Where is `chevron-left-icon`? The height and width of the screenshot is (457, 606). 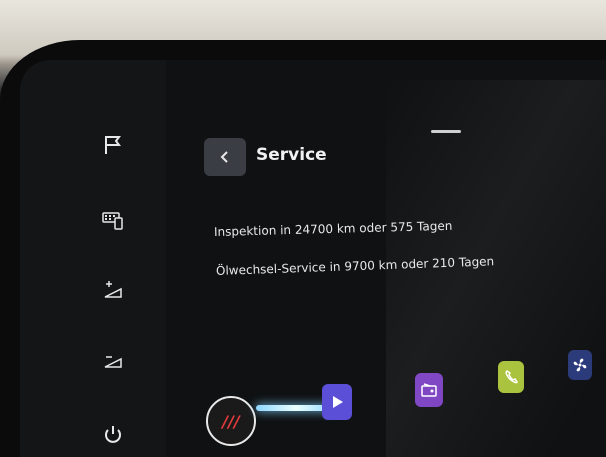 chevron-left-icon is located at coordinates (224, 157).